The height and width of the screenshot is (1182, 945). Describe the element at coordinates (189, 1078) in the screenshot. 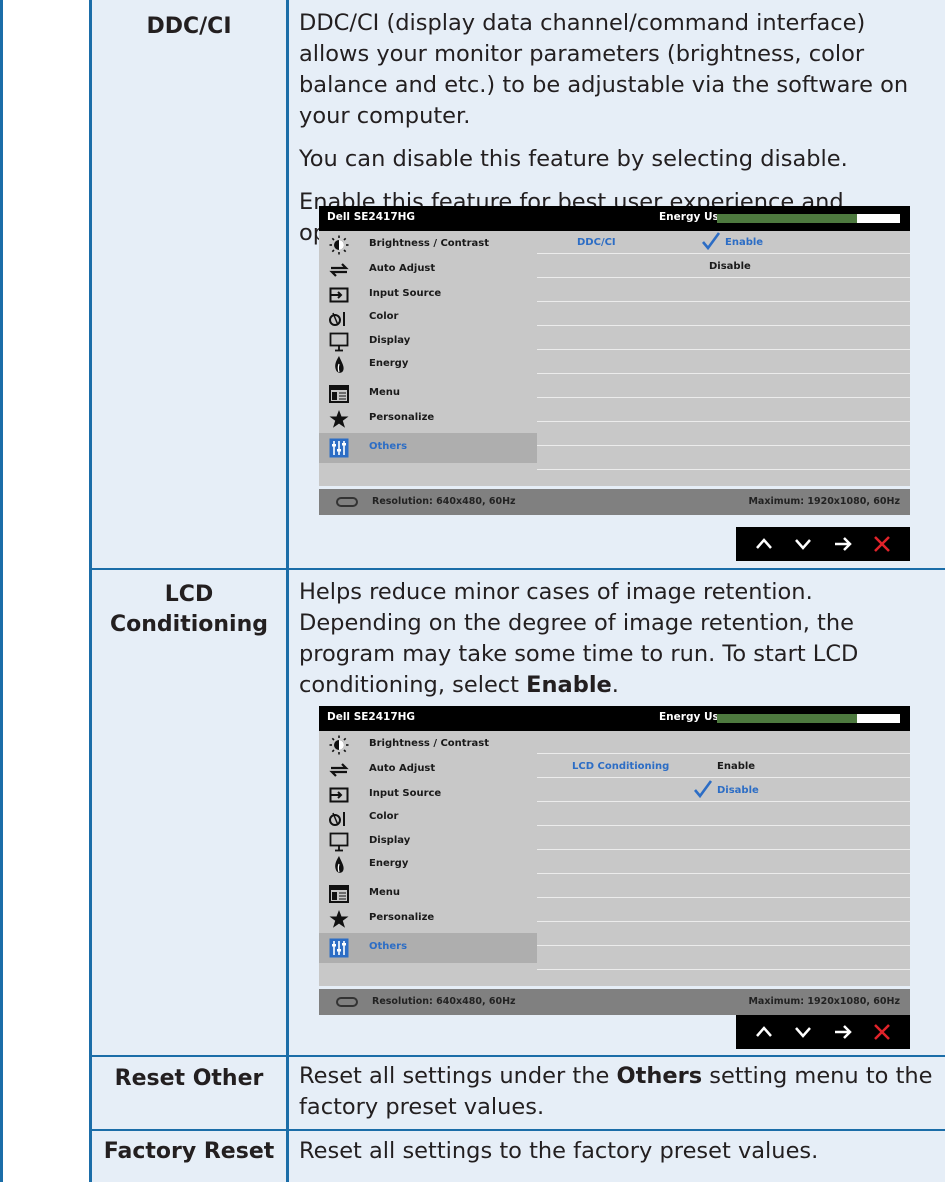

I see `reset-other-title: Reset Other` at that location.